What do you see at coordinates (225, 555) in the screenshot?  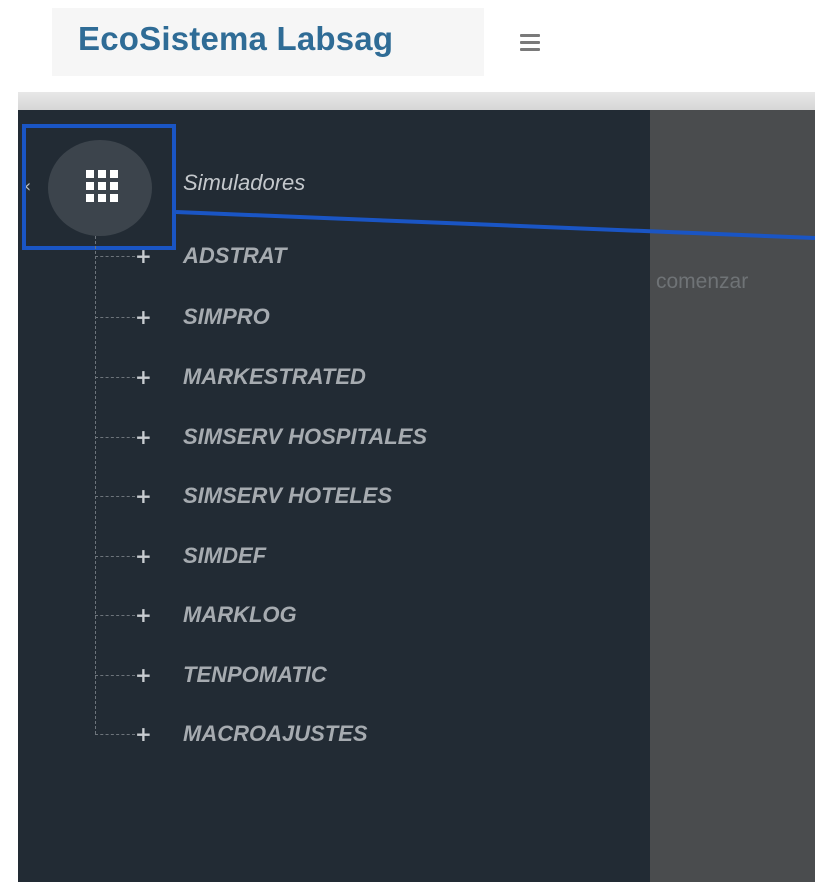 I see `sidebar-item-label: SIMDEF` at bounding box center [225, 555].